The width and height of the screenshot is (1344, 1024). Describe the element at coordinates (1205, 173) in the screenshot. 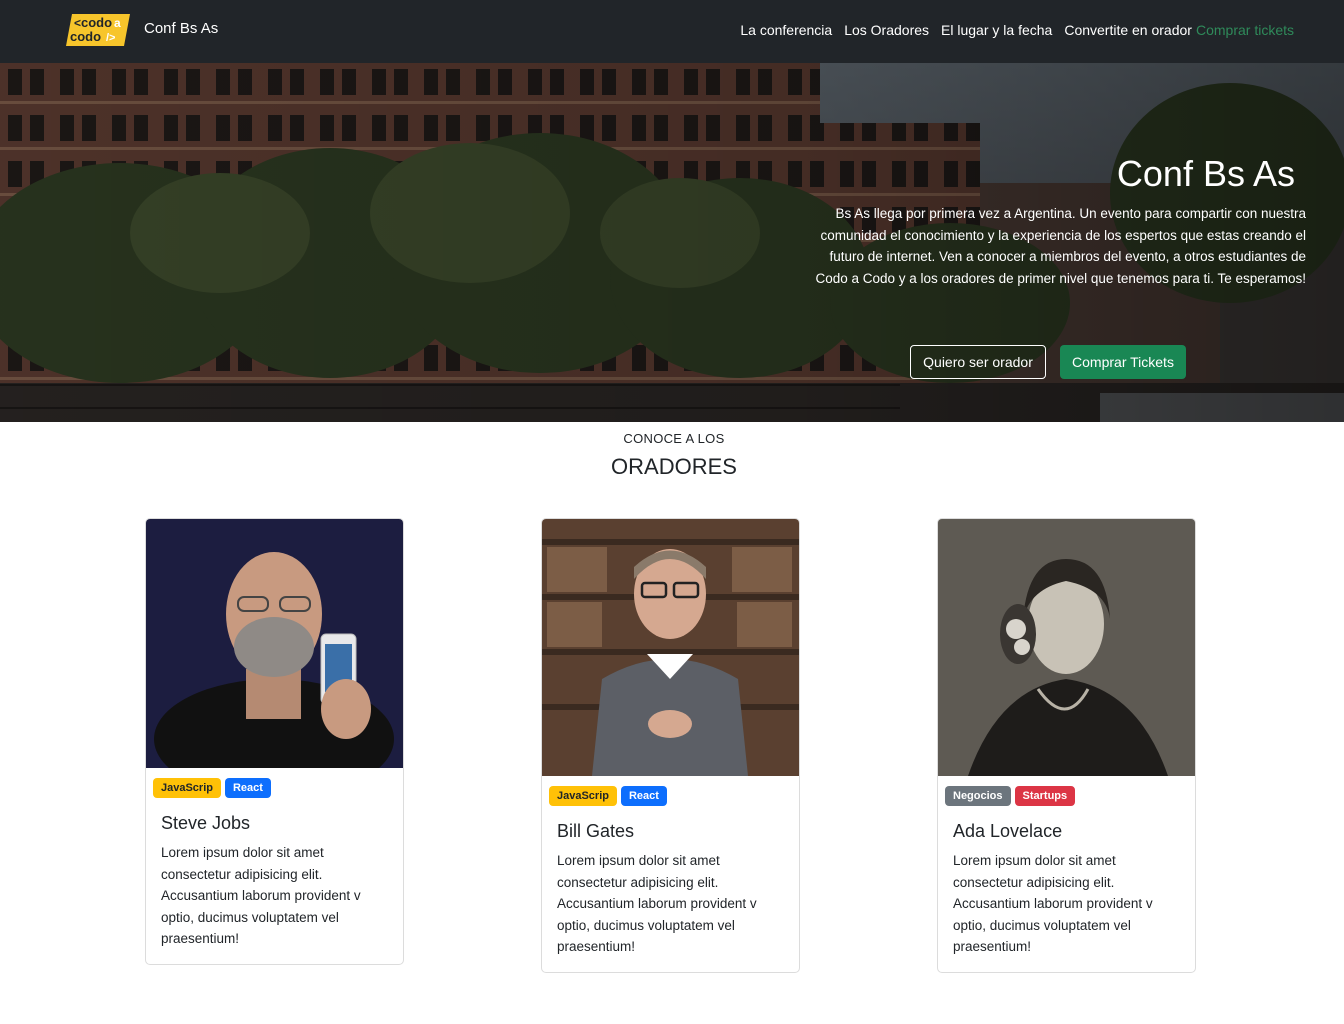

I see `hero-title: Conf Bs As` at that location.